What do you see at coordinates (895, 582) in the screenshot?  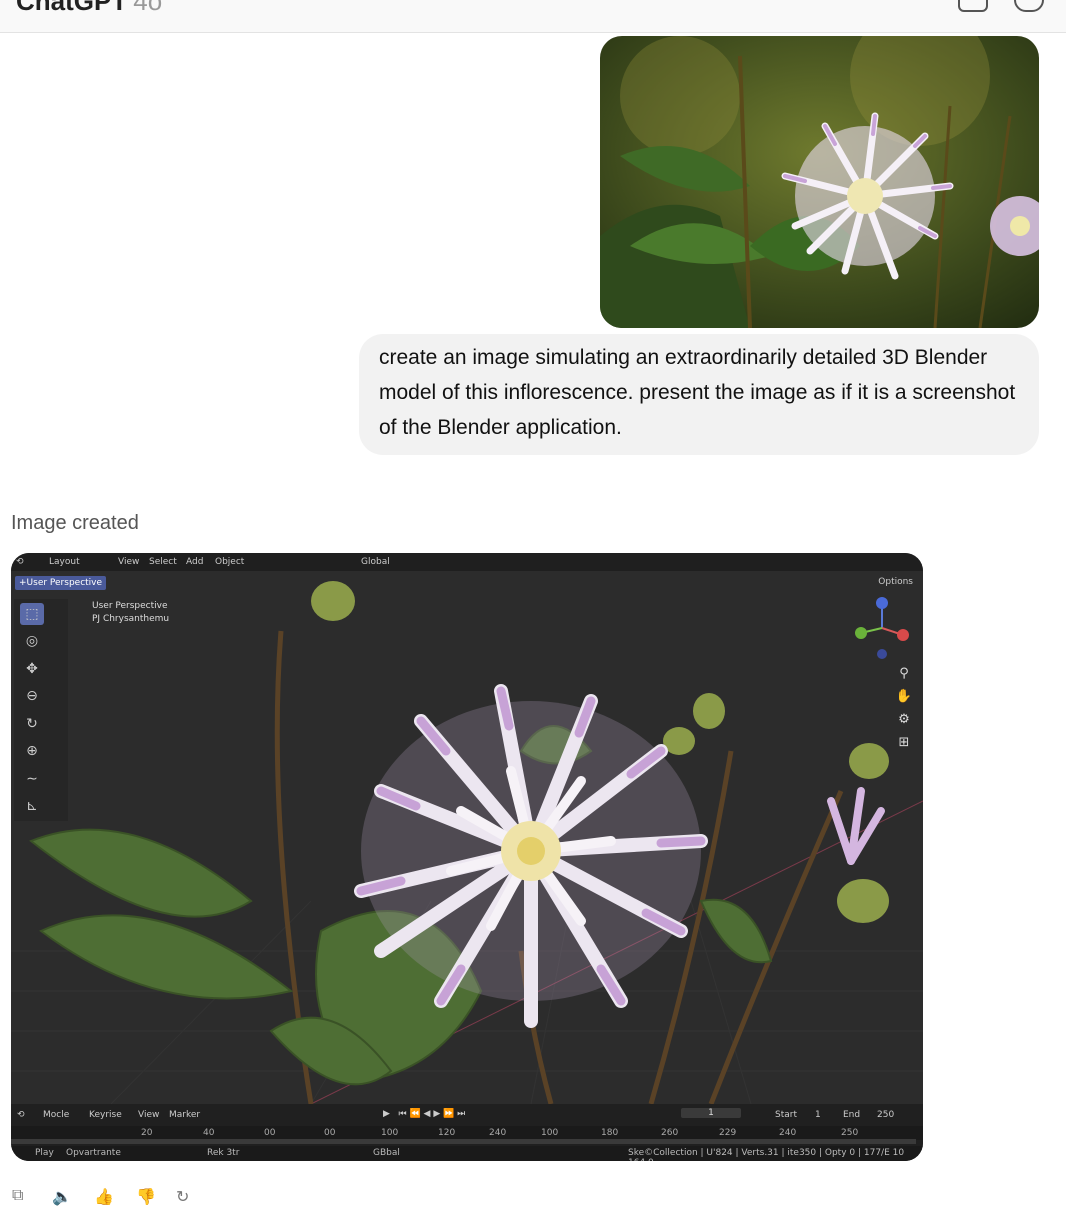 I see `options-menu: Options` at bounding box center [895, 582].